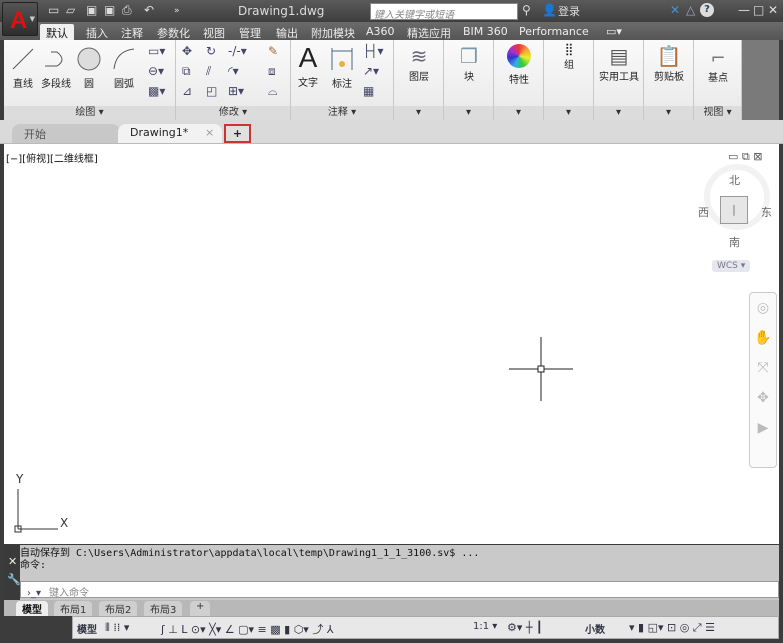 The width and height of the screenshot is (783, 643). I want to click on linear-dimension-icon: ├┤▾, so click(373, 51).